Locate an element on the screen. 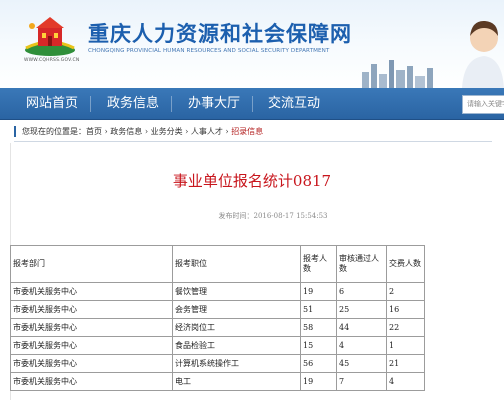  breadcrumb: 您现在的位置是：首页 › 政务信息 › 业务分类 › 人事人才 › 招录信息 is located at coordinates (253, 132).